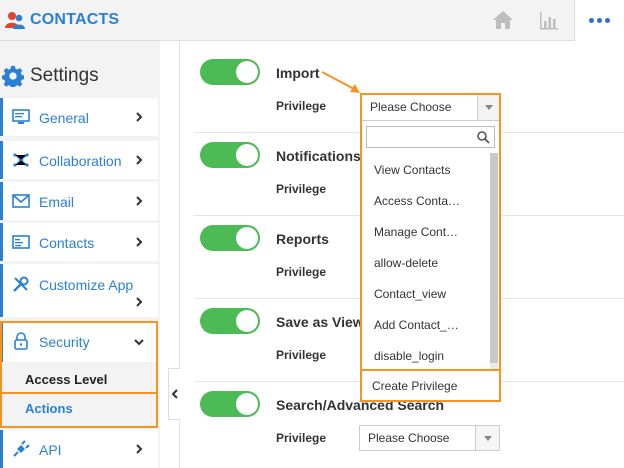 This screenshot has height=468, width=624. Describe the element at coordinates (21, 341) in the screenshot. I see `lock-icon` at that location.